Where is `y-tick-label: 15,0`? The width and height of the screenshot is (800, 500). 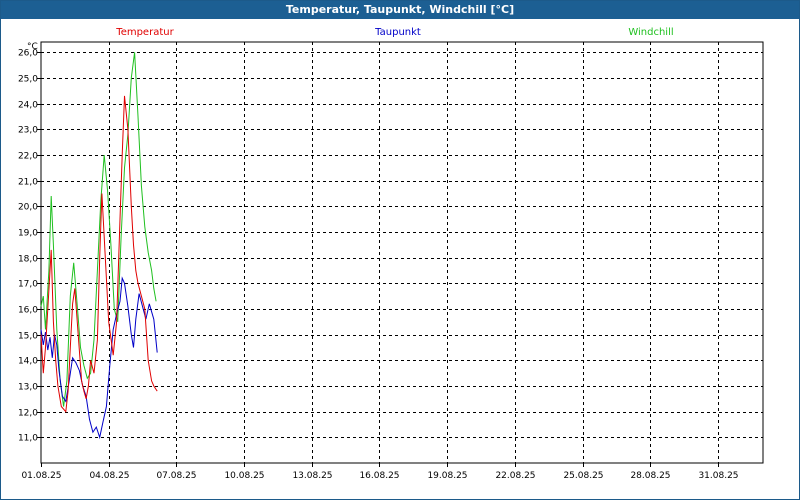
y-tick-label: 15,0 is located at coordinates (28, 337).